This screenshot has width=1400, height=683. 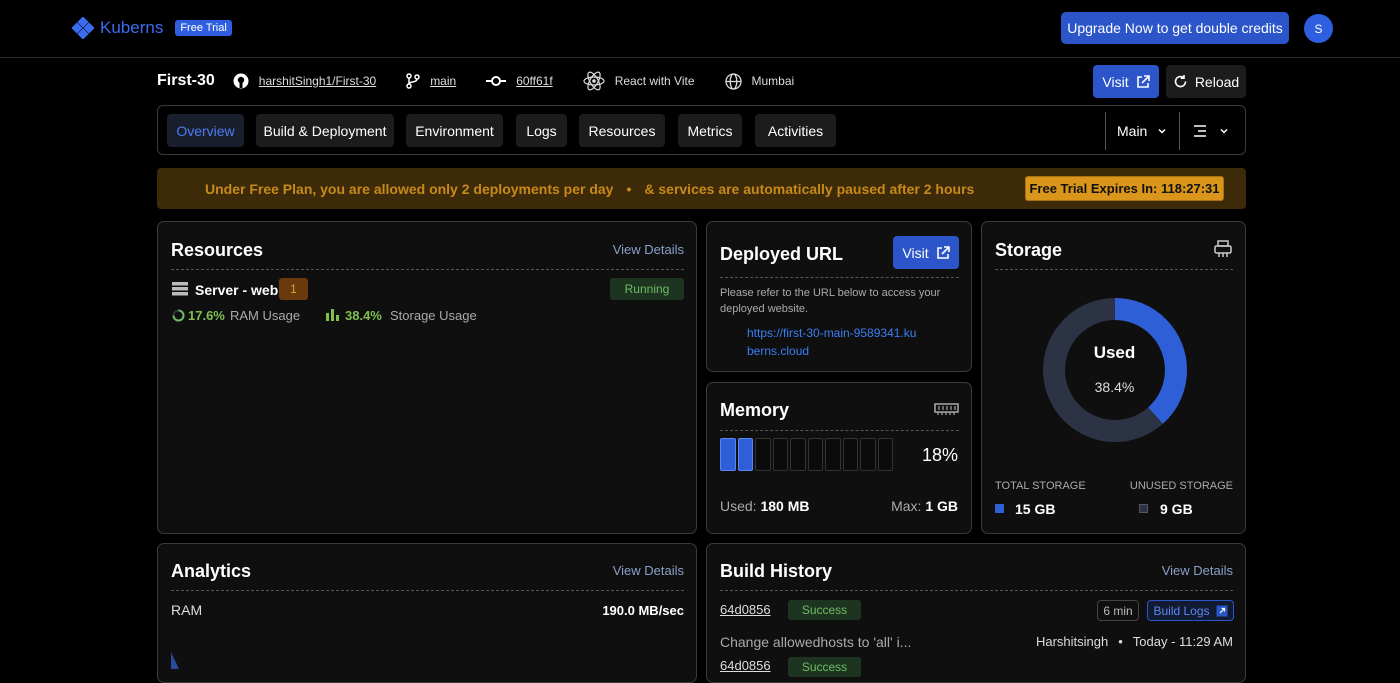 I want to click on total-storage-swatch, so click(x=999, y=508).